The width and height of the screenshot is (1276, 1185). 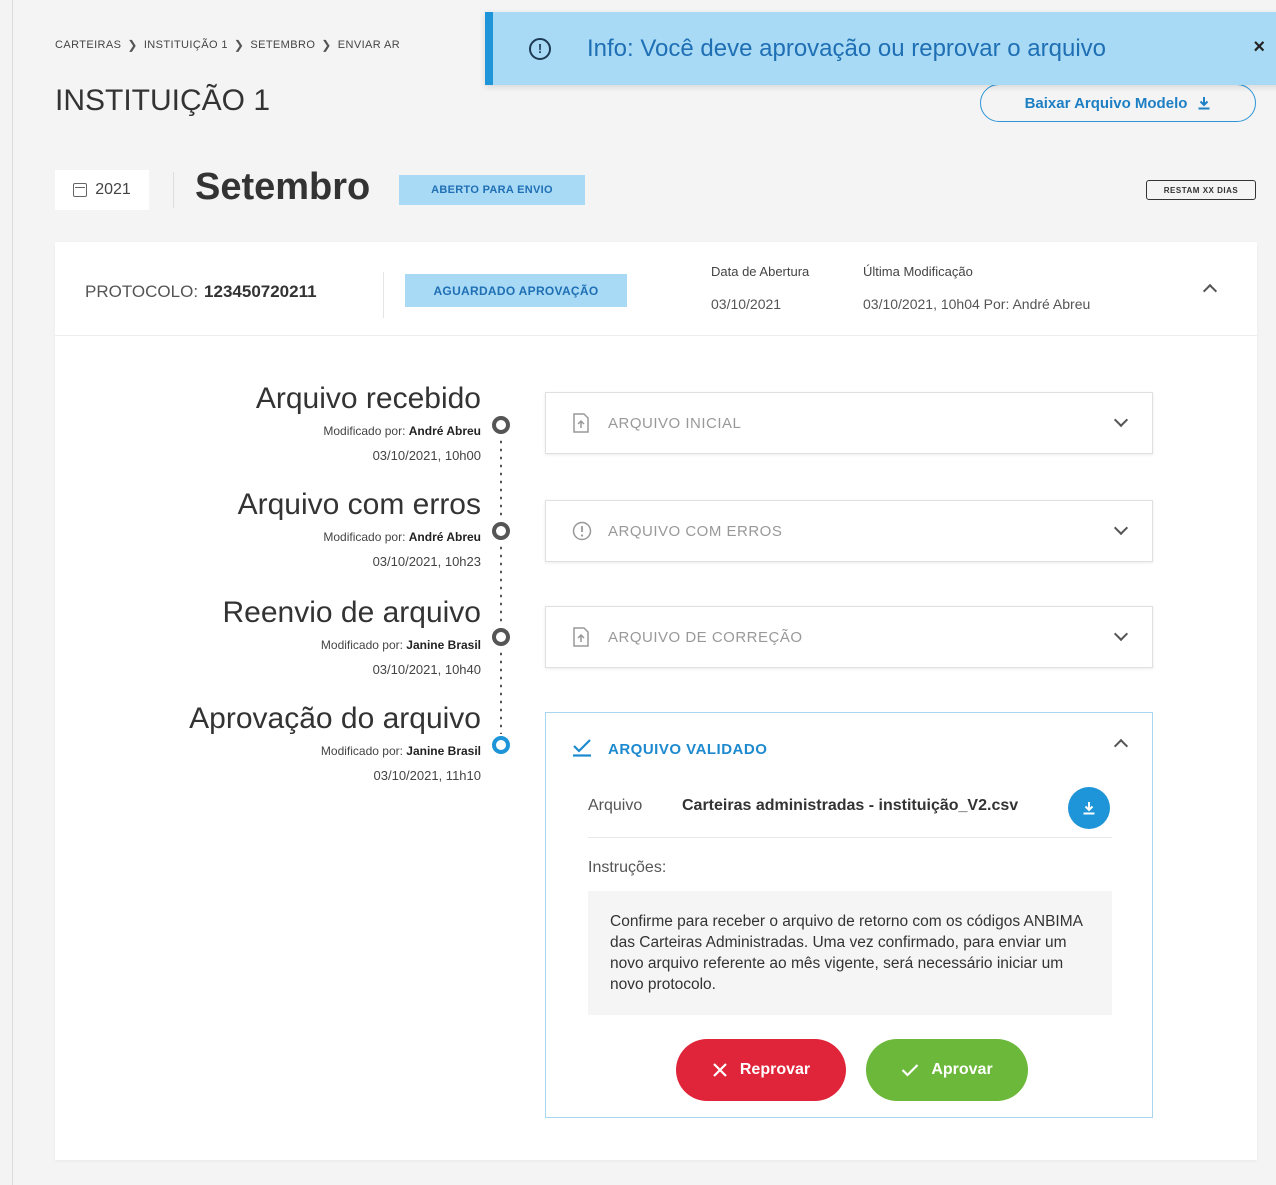 I want to click on timeline-dot-active, so click(x=501, y=745).